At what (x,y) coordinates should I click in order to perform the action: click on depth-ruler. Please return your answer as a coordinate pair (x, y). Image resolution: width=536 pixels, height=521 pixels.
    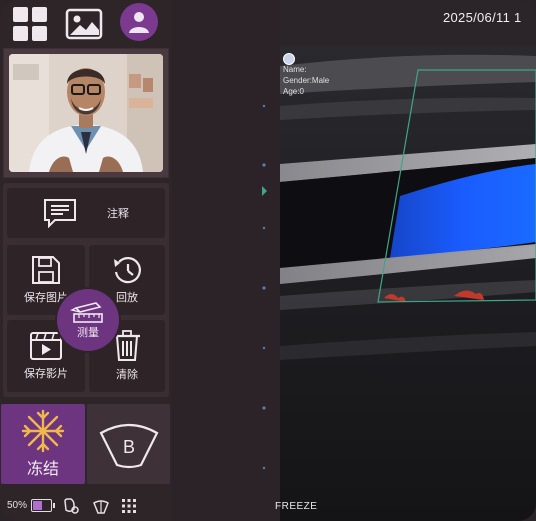
    Looking at the image, I should click on (264, 287).